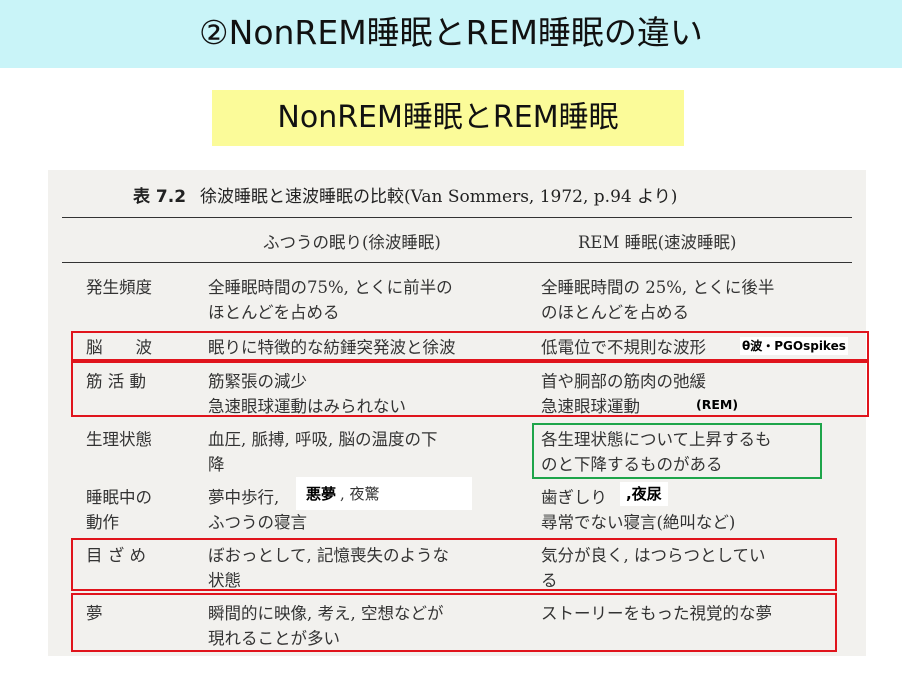 This screenshot has height=686, width=902. I want to click on table-caption-text: 徐波睡眠と速波睡眠の比較(Van Sommers, 1972, p.94 より), so click(439, 197).